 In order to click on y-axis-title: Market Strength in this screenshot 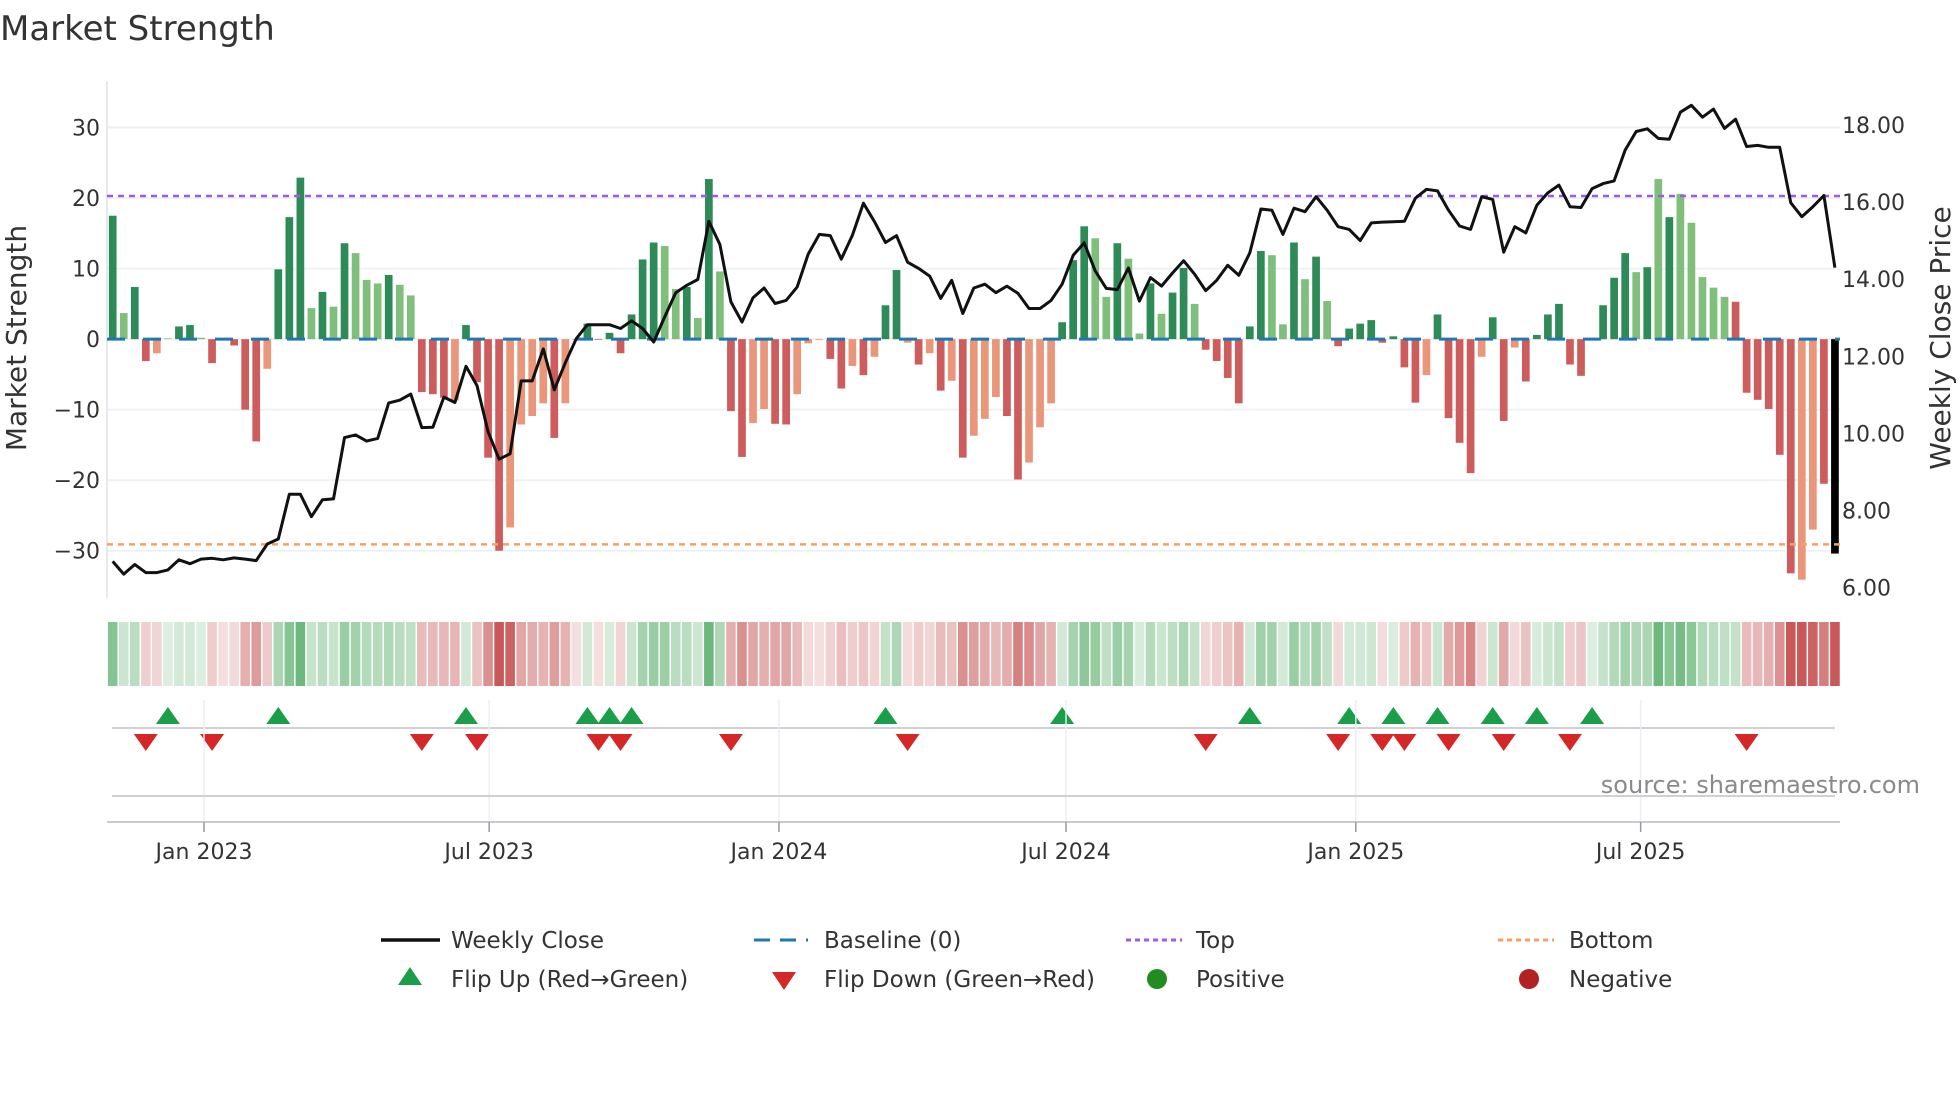, I will do `click(16, 338)`.